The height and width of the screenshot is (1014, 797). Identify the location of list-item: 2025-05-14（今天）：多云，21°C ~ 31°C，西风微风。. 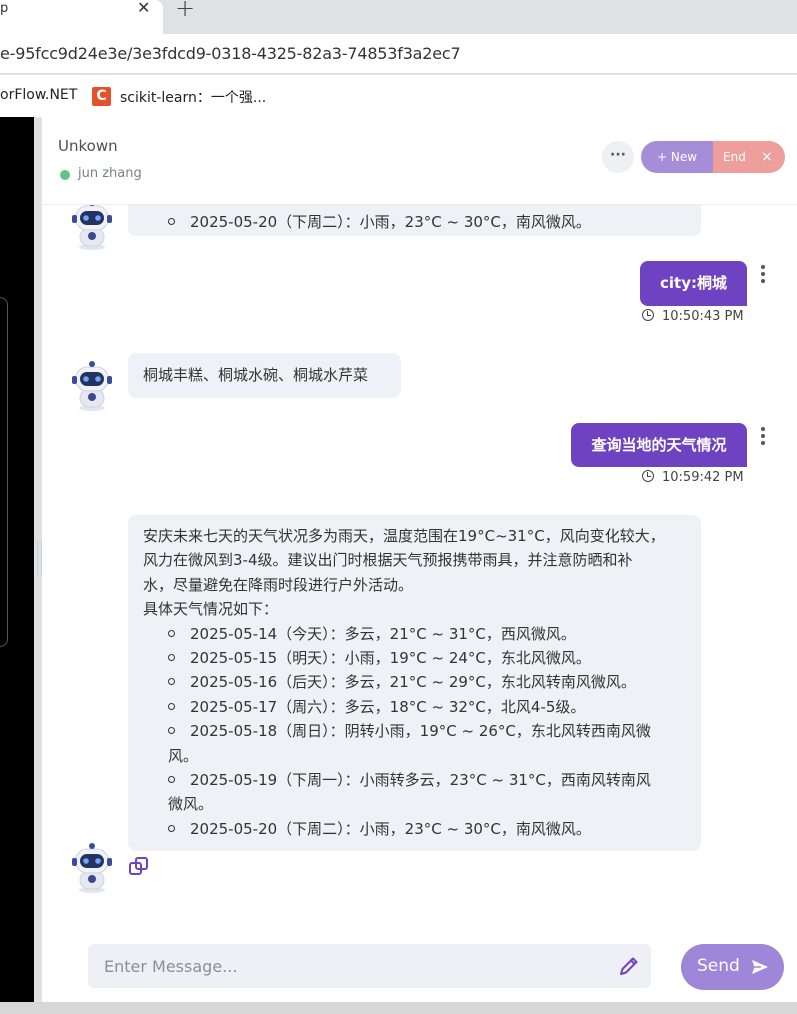
(407, 634).